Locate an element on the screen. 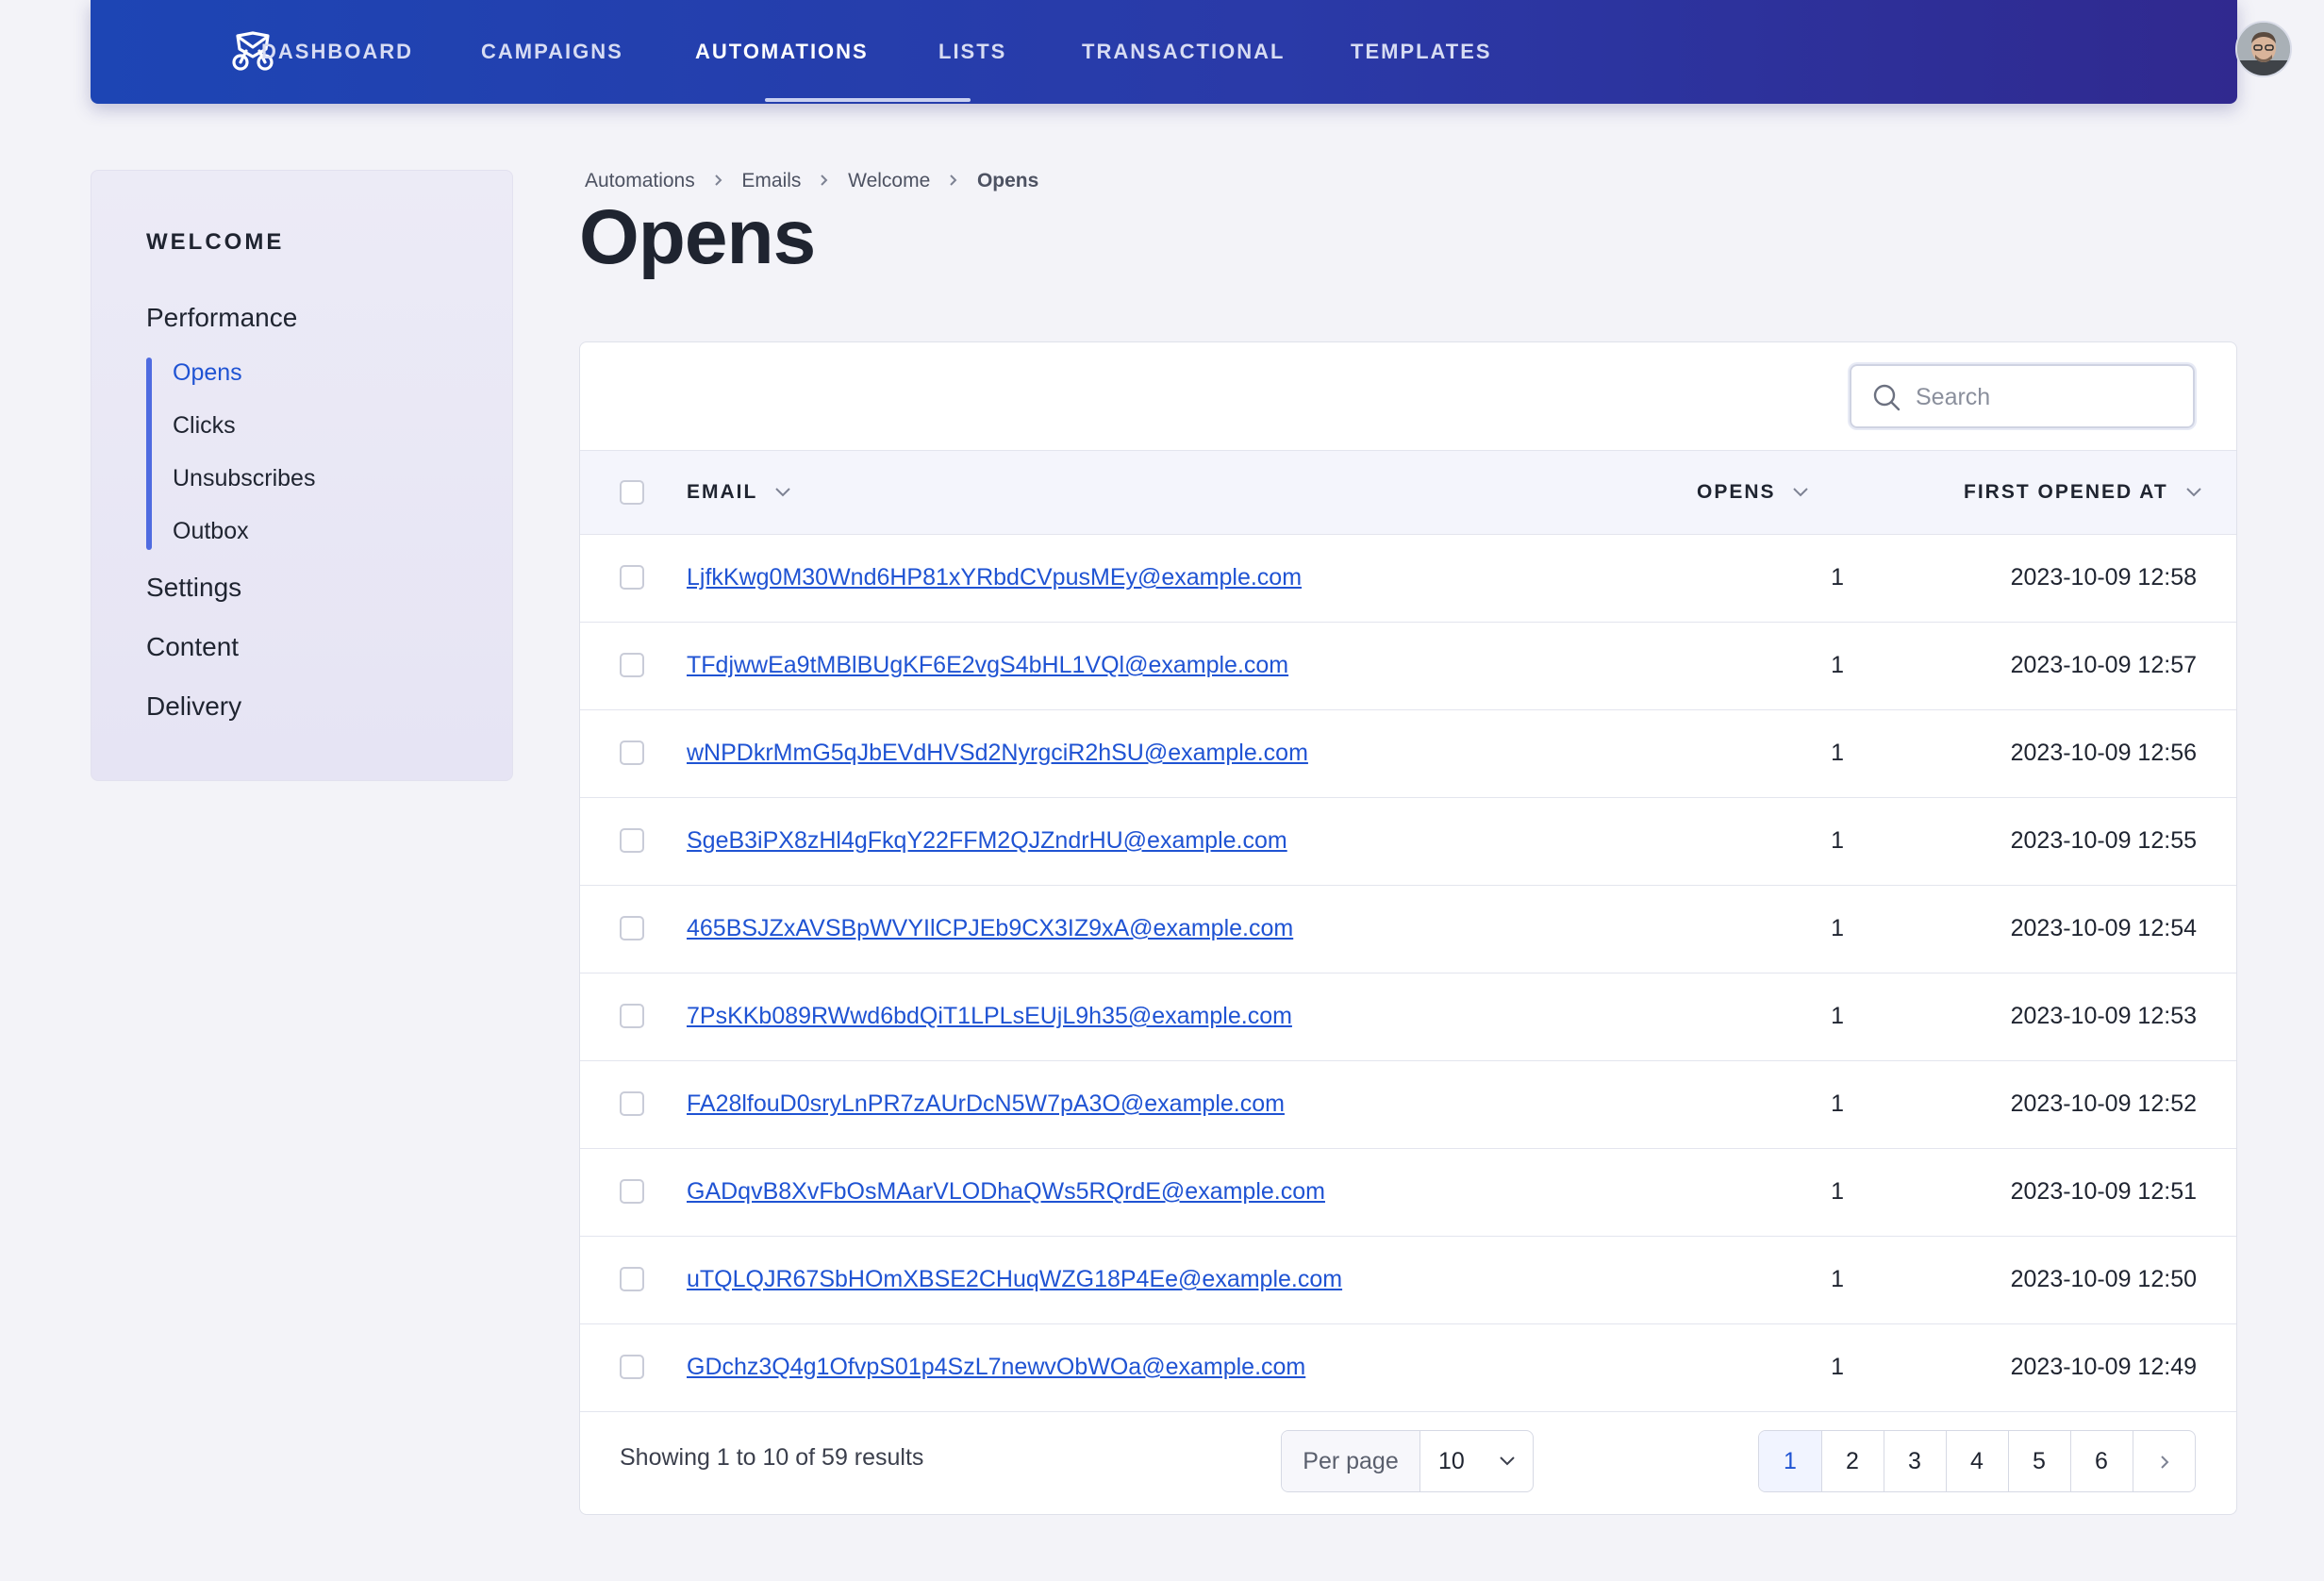 This screenshot has width=2324, height=1581. column-header-opens-label: OPENS is located at coordinates (1737, 492).